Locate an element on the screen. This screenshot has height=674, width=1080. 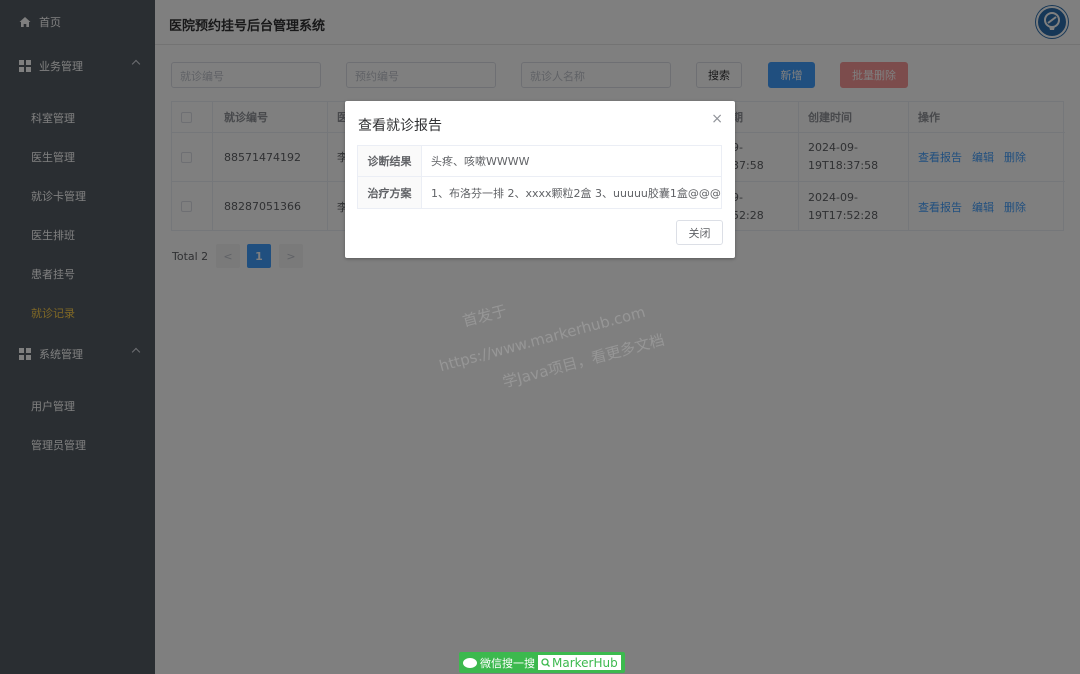
wechat-search-badge: 微信搜一搜 MarkerHub is located at coordinates (542, 662).